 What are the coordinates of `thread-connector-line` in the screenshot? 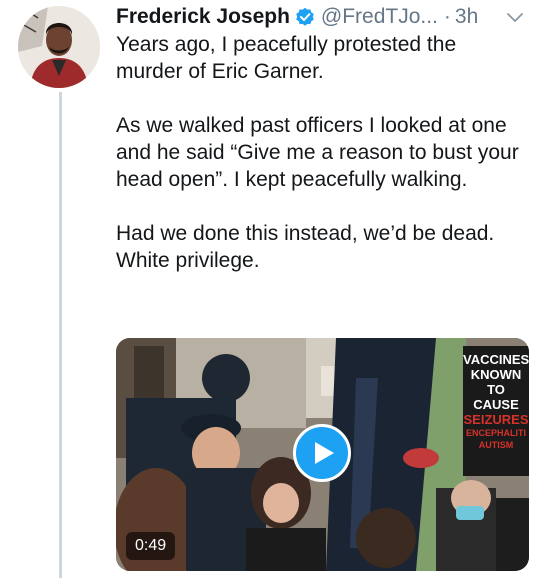 It's located at (60, 335).